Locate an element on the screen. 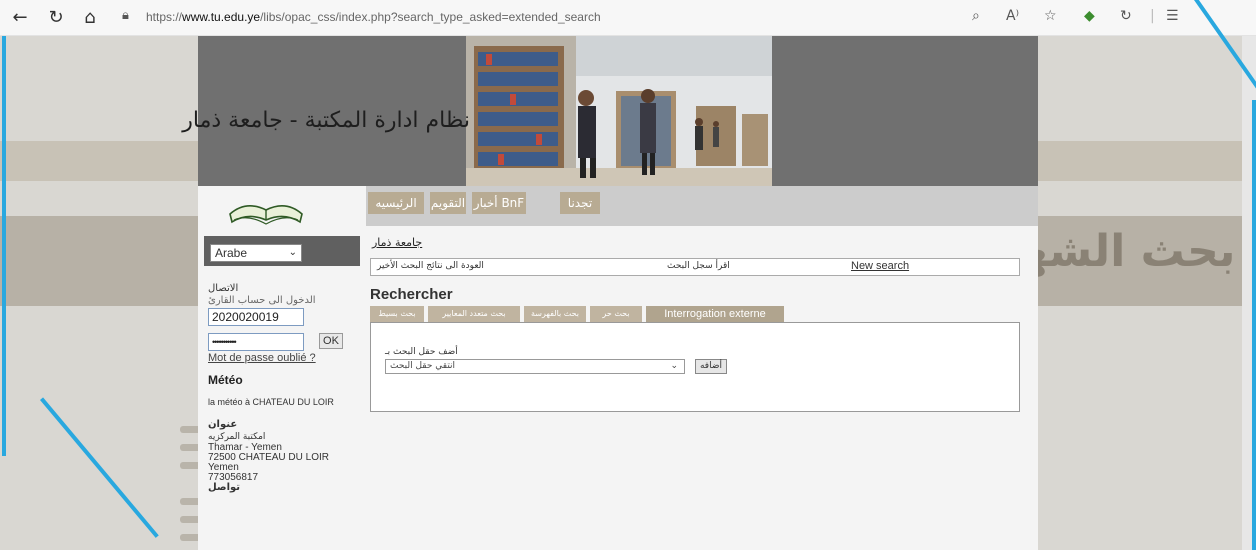 The width and height of the screenshot is (1256, 550). refresh-icon: ↻ is located at coordinates (56, 18).